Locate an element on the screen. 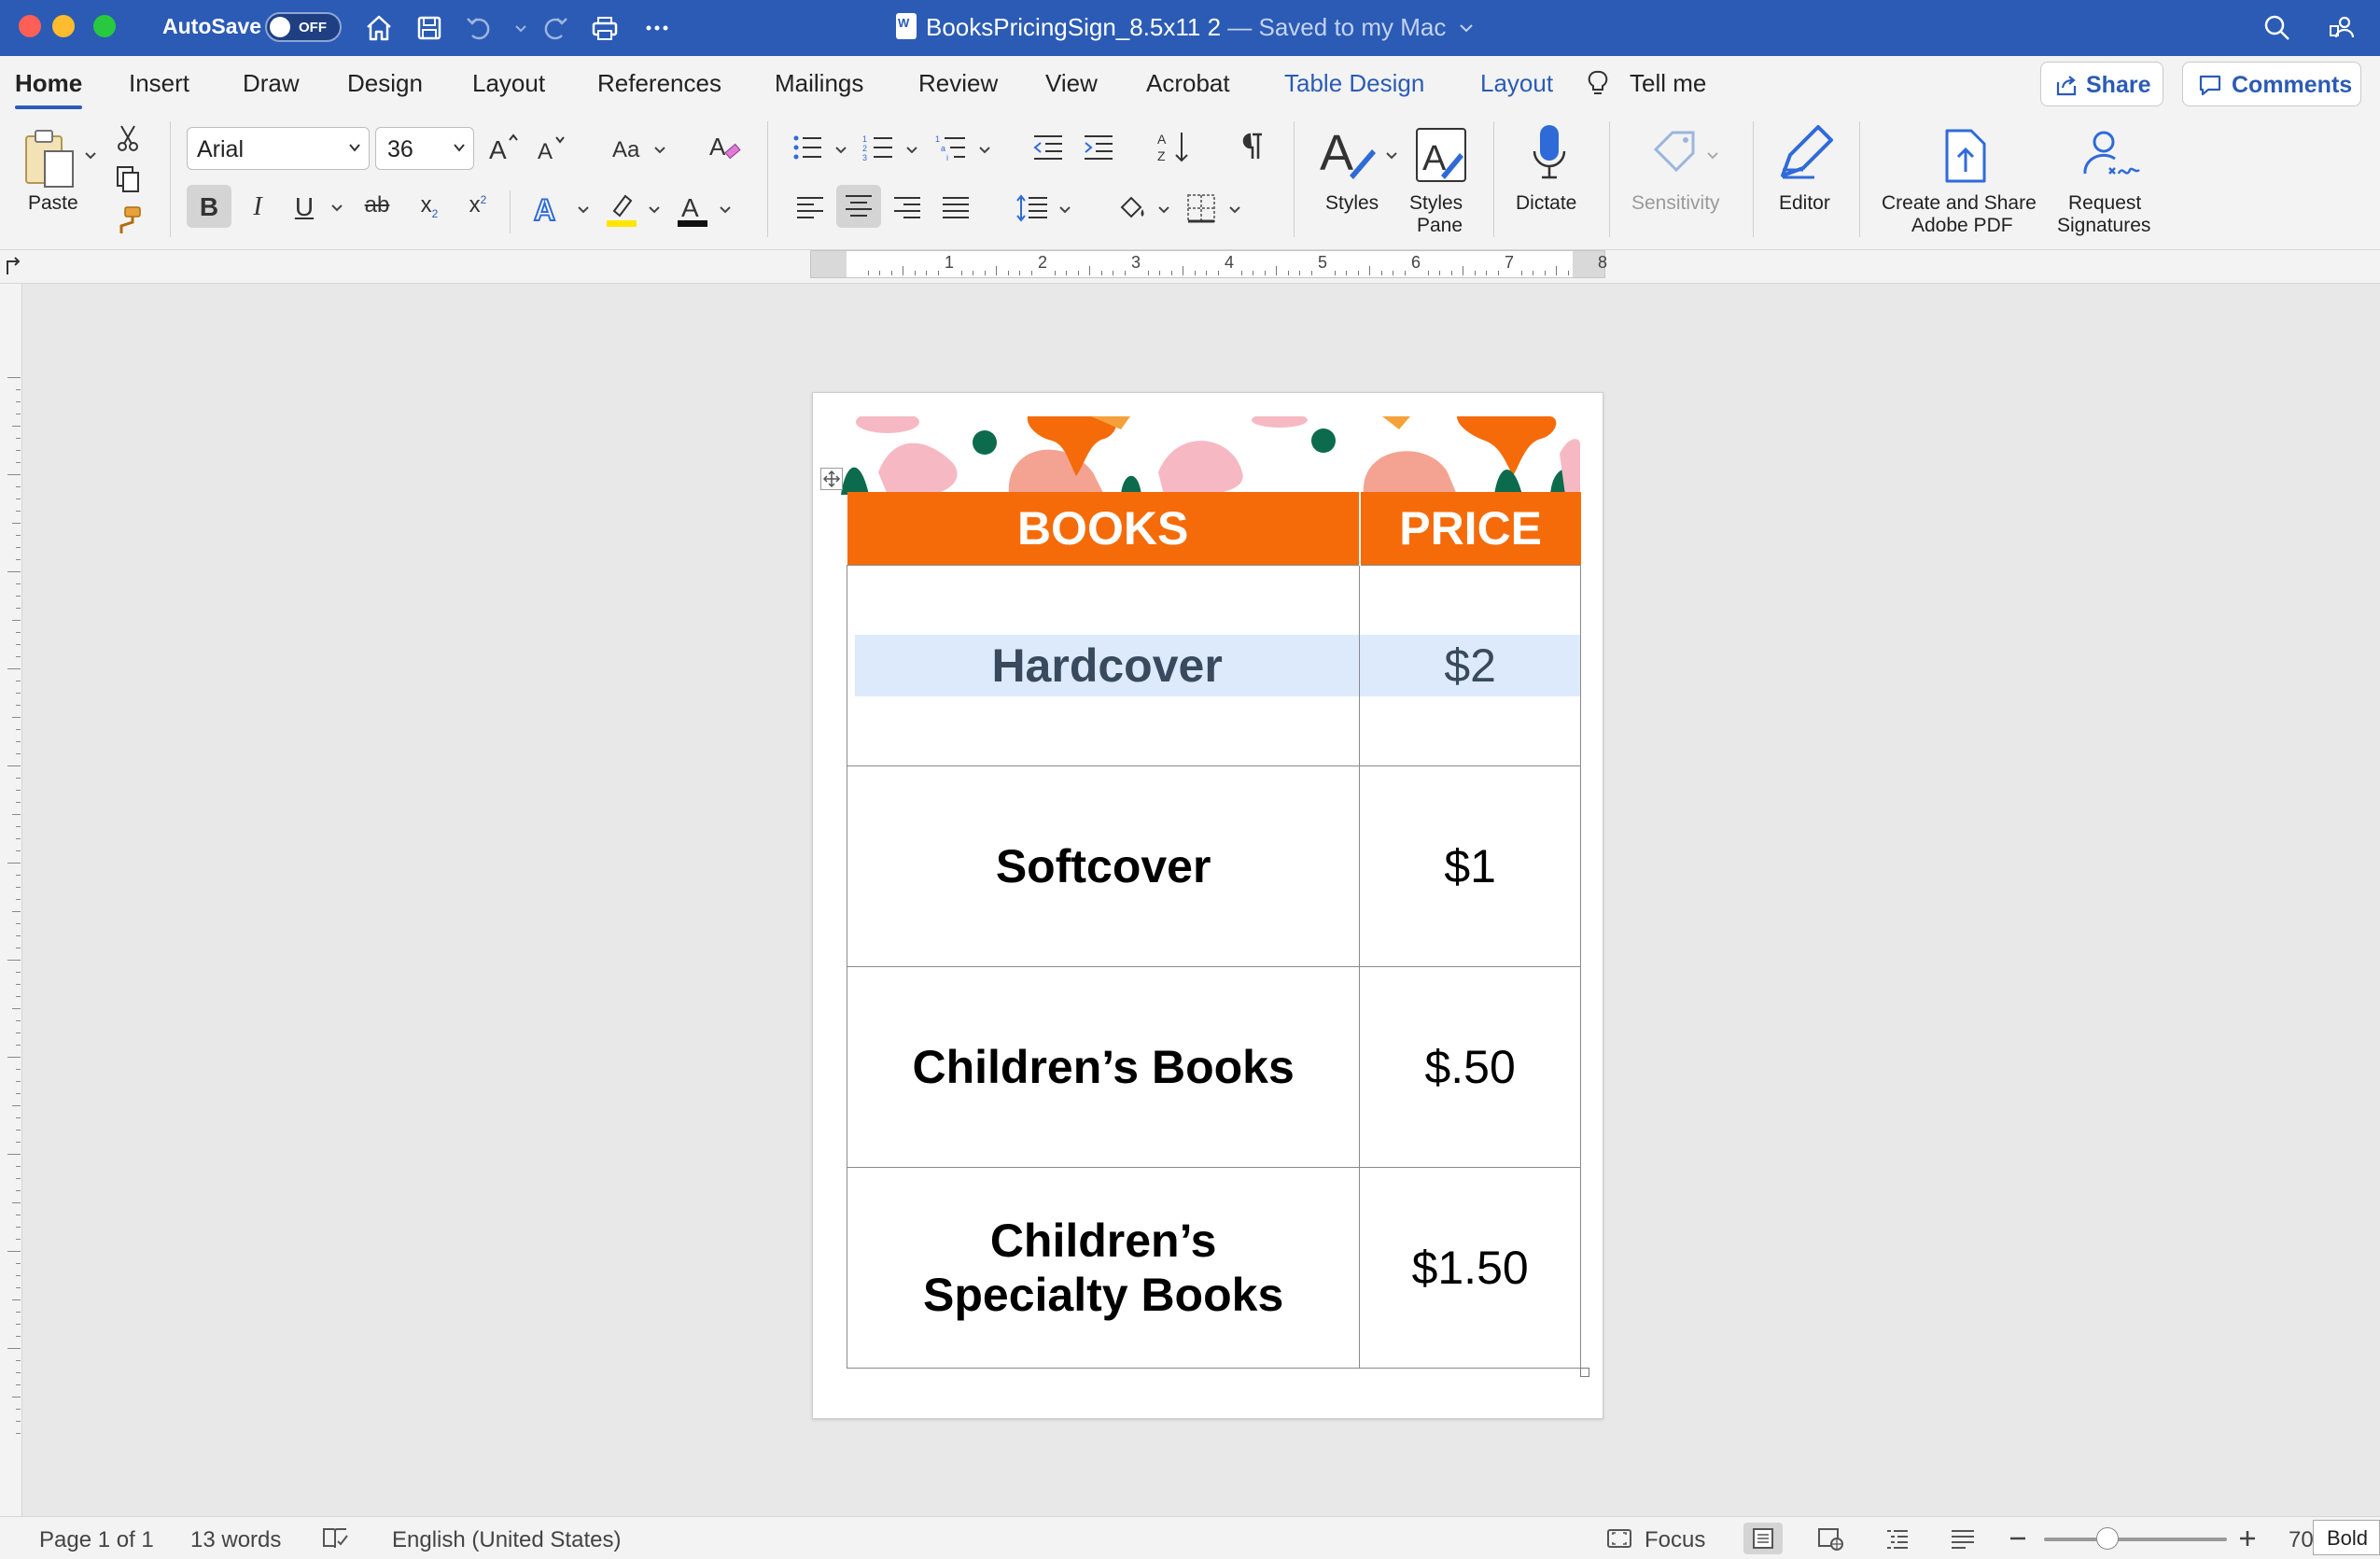 The image size is (2380, 1559). line-spacing-dropdown-icon is located at coordinates (1064, 210).